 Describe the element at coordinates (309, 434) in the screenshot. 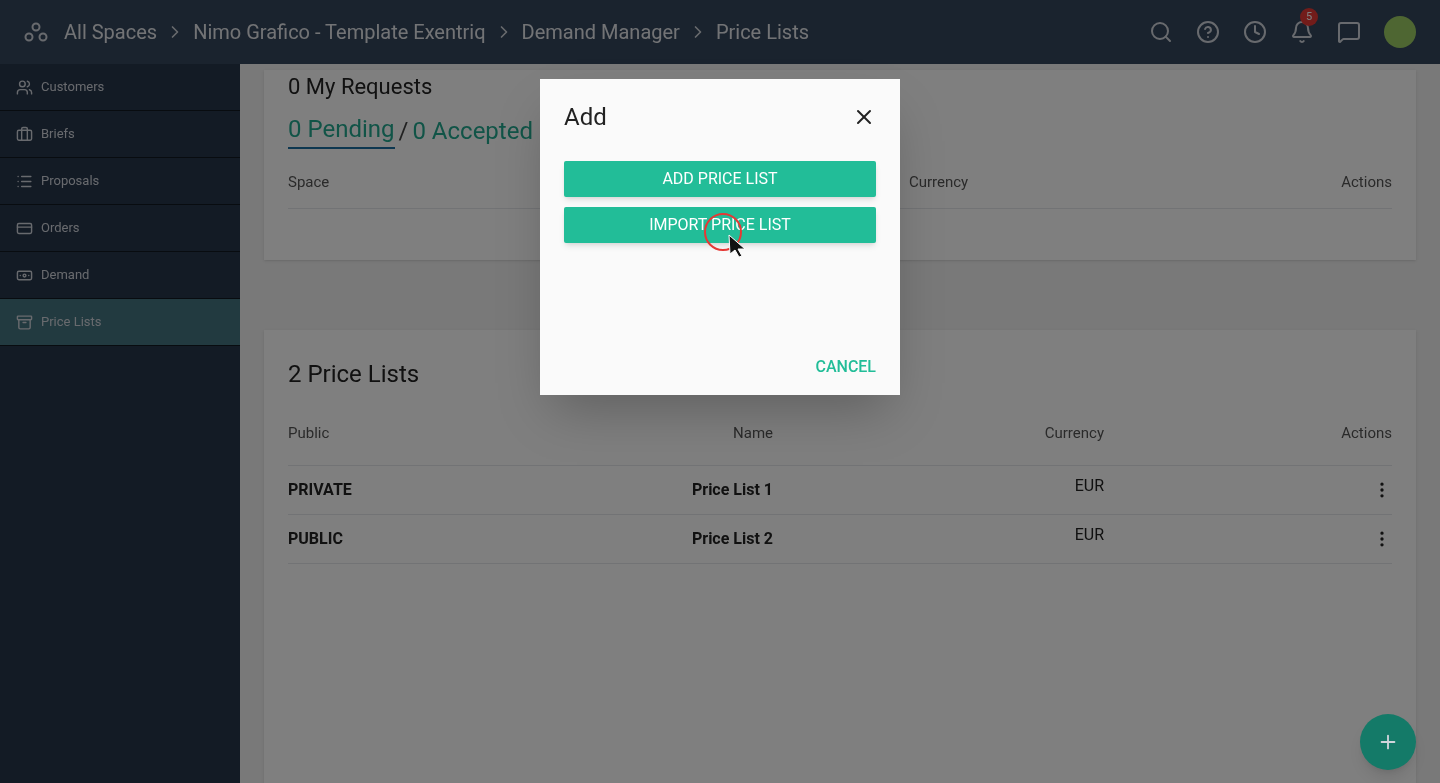

I see `column-header: Public` at that location.